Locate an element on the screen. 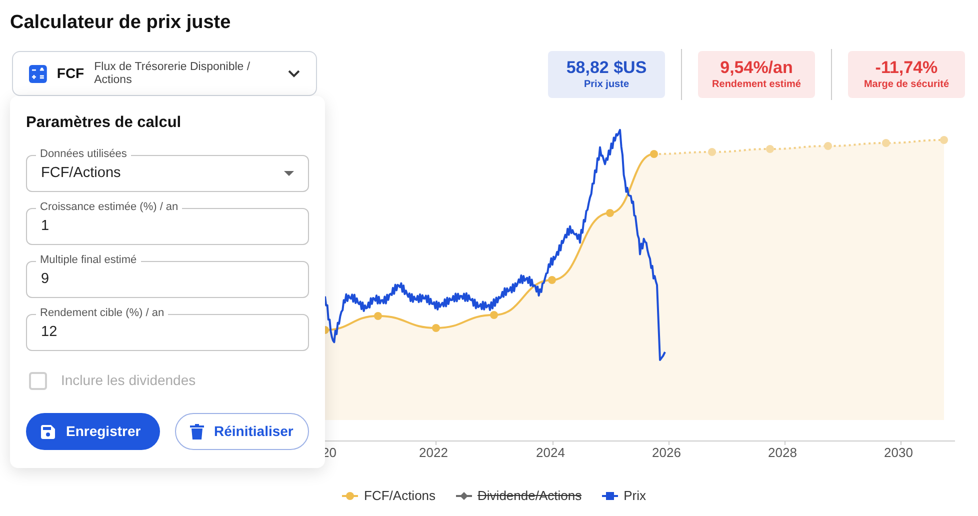 The image size is (978, 516). metric-label: Rendement estimé is located at coordinates (756, 85).